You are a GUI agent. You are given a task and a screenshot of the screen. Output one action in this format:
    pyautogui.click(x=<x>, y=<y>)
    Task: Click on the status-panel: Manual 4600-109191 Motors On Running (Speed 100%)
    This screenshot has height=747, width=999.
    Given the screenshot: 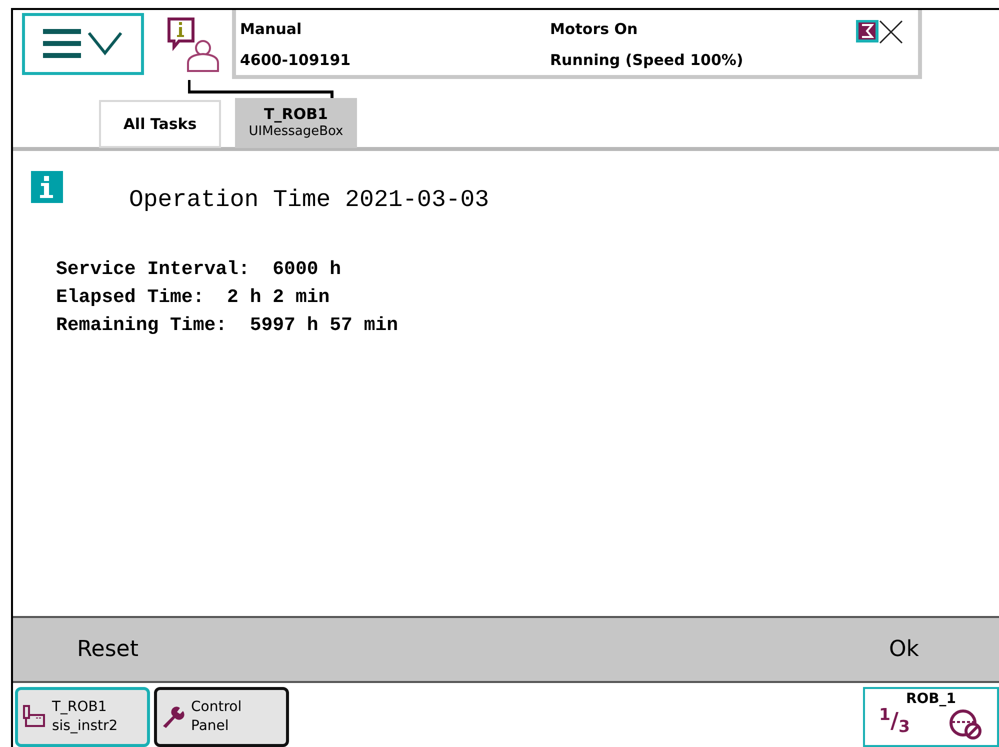 What is the action you would take?
    pyautogui.click(x=577, y=44)
    